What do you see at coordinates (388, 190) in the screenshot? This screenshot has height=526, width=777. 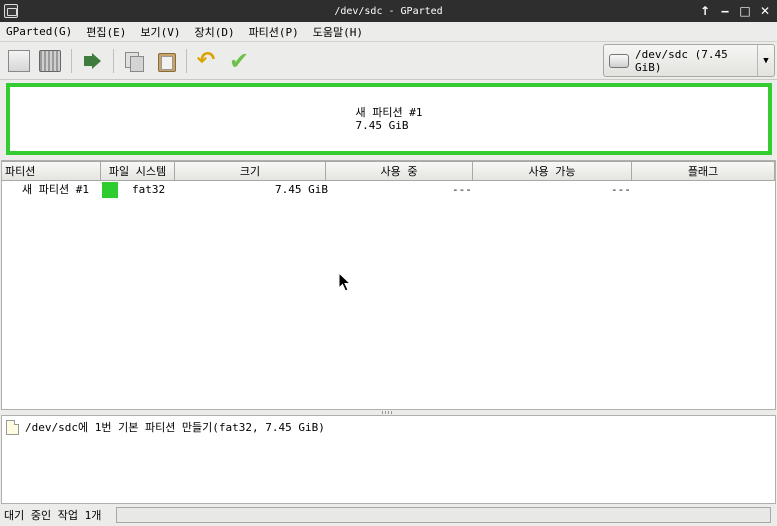 I see `table-row: 새 파티션 #1 fat32 7.45 GiB --- ---` at bounding box center [388, 190].